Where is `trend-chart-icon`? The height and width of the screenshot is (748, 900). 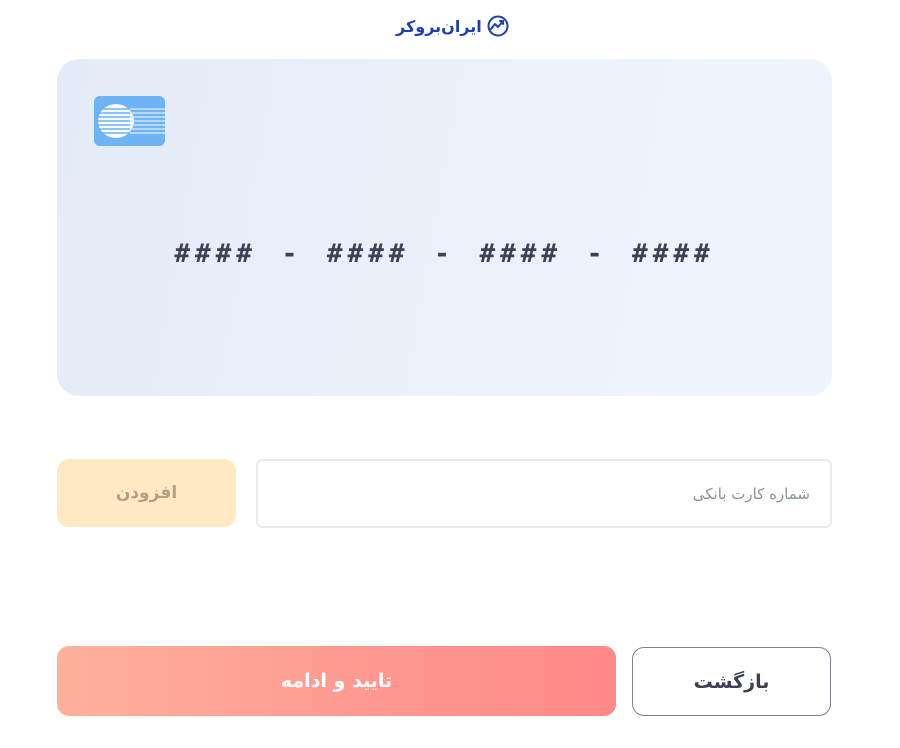 trend-chart-icon is located at coordinates (498, 26).